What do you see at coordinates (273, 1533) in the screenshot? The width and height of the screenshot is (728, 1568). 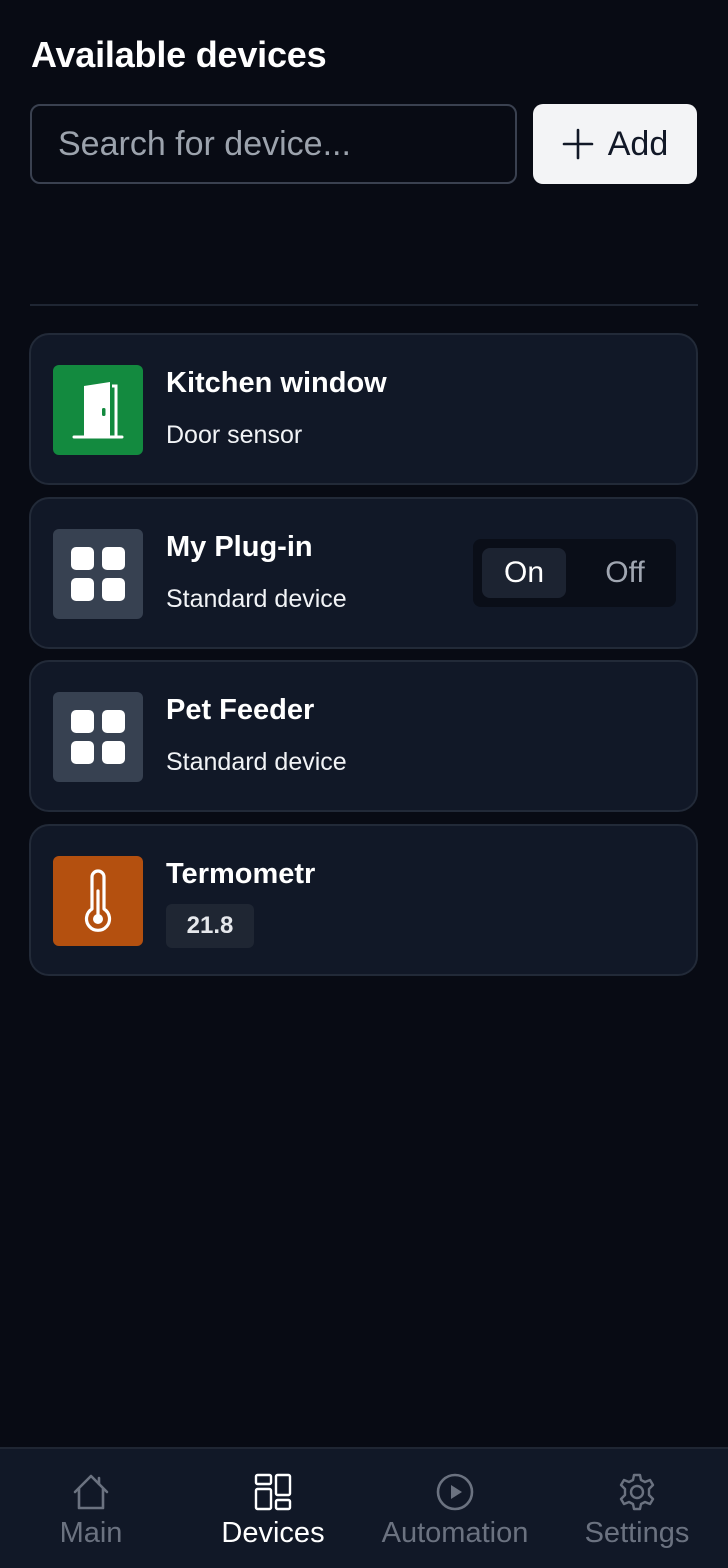 I see `nav-label: Devices` at bounding box center [273, 1533].